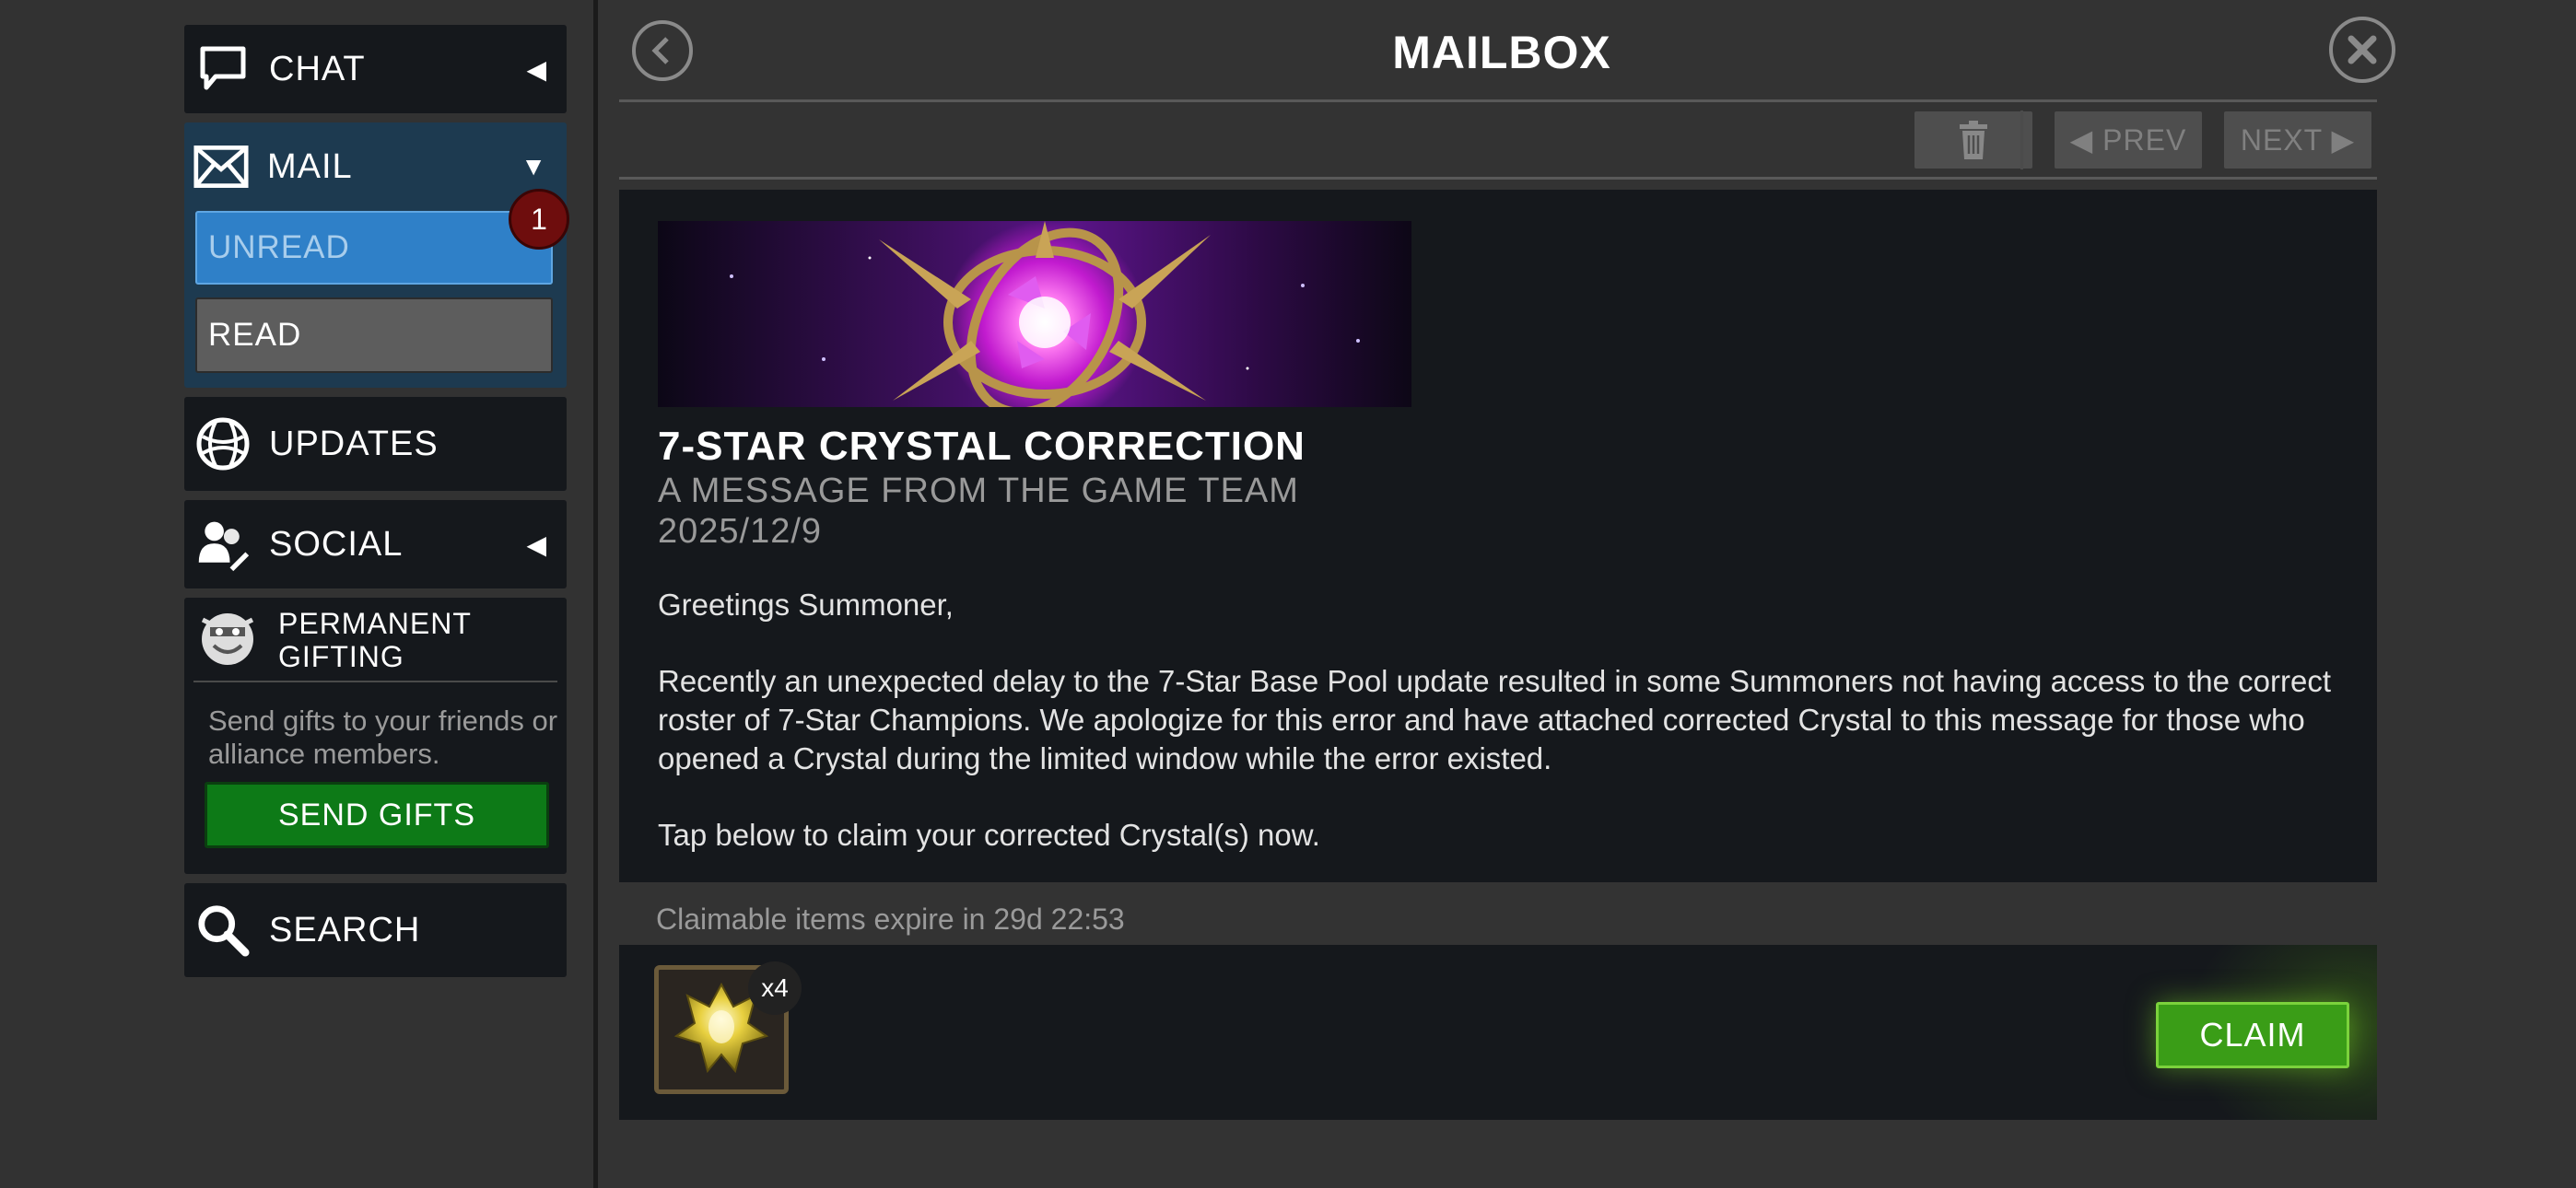 Image resolution: width=2576 pixels, height=1188 pixels. What do you see at coordinates (223, 69) in the screenshot?
I see `chat-icon` at bounding box center [223, 69].